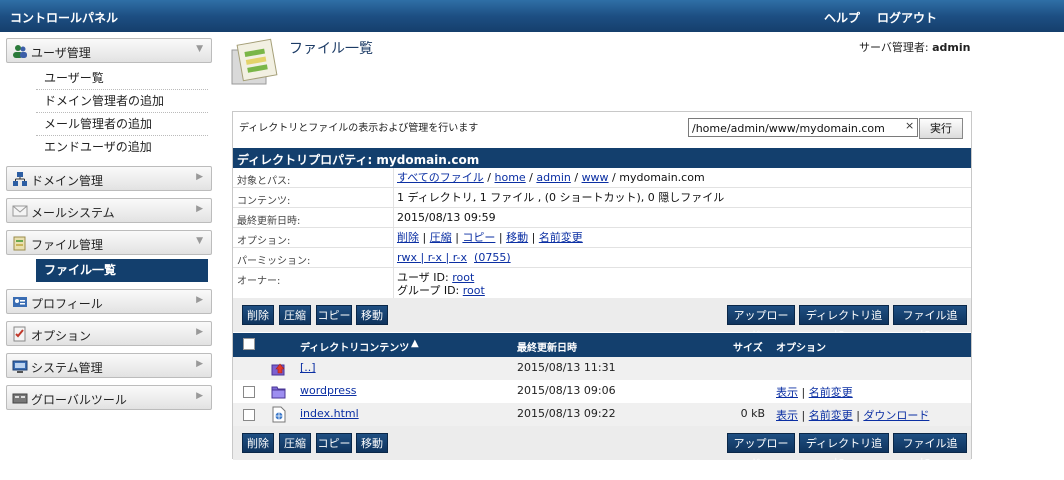  What do you see at coordinates (122, 147) in the screenshot?
I see `sidebar-item-add-end-user: エンドユーザの追加` at bounding box center [122, 147].